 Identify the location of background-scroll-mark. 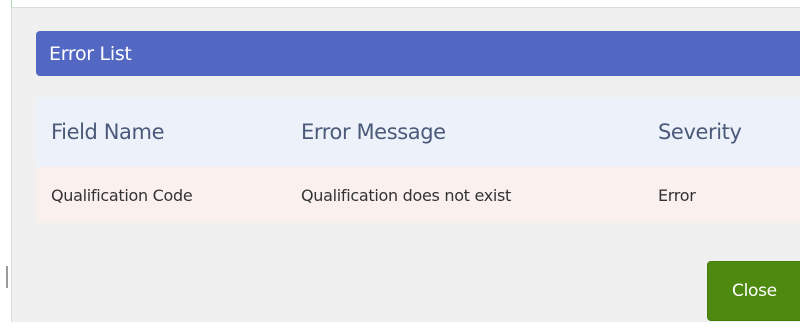
(7, 277).